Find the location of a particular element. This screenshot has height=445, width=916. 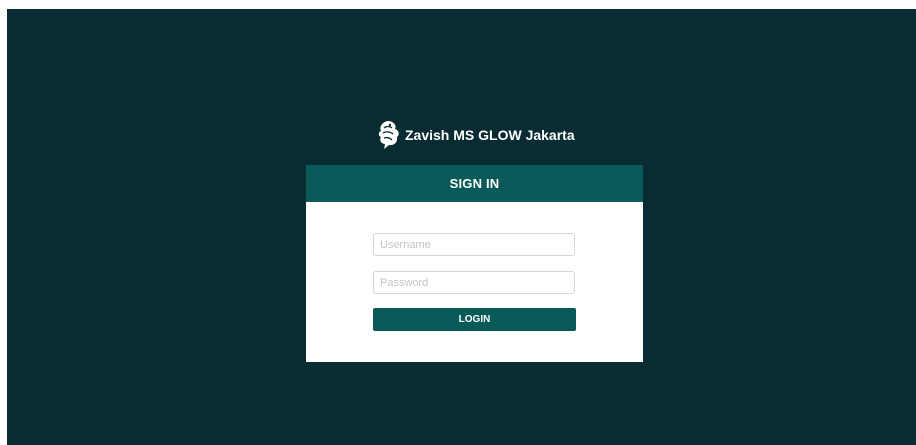

sign-in-title: SIGN IN is located at coordinates (474, 183).